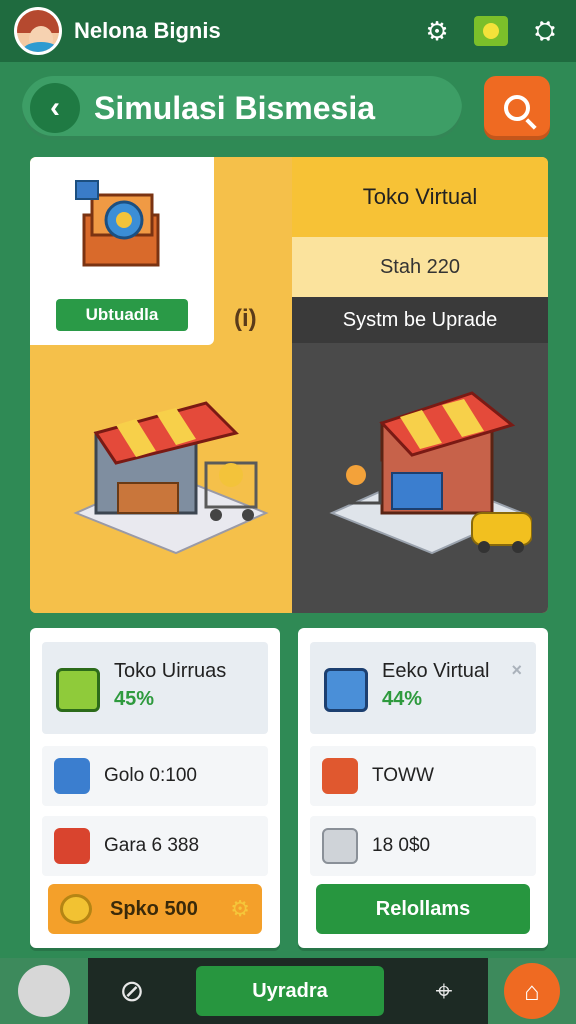 Image resolution: width=576 pixels, height=1024 pixels. I want to click on phone-coin-icon, so click(72, 776).